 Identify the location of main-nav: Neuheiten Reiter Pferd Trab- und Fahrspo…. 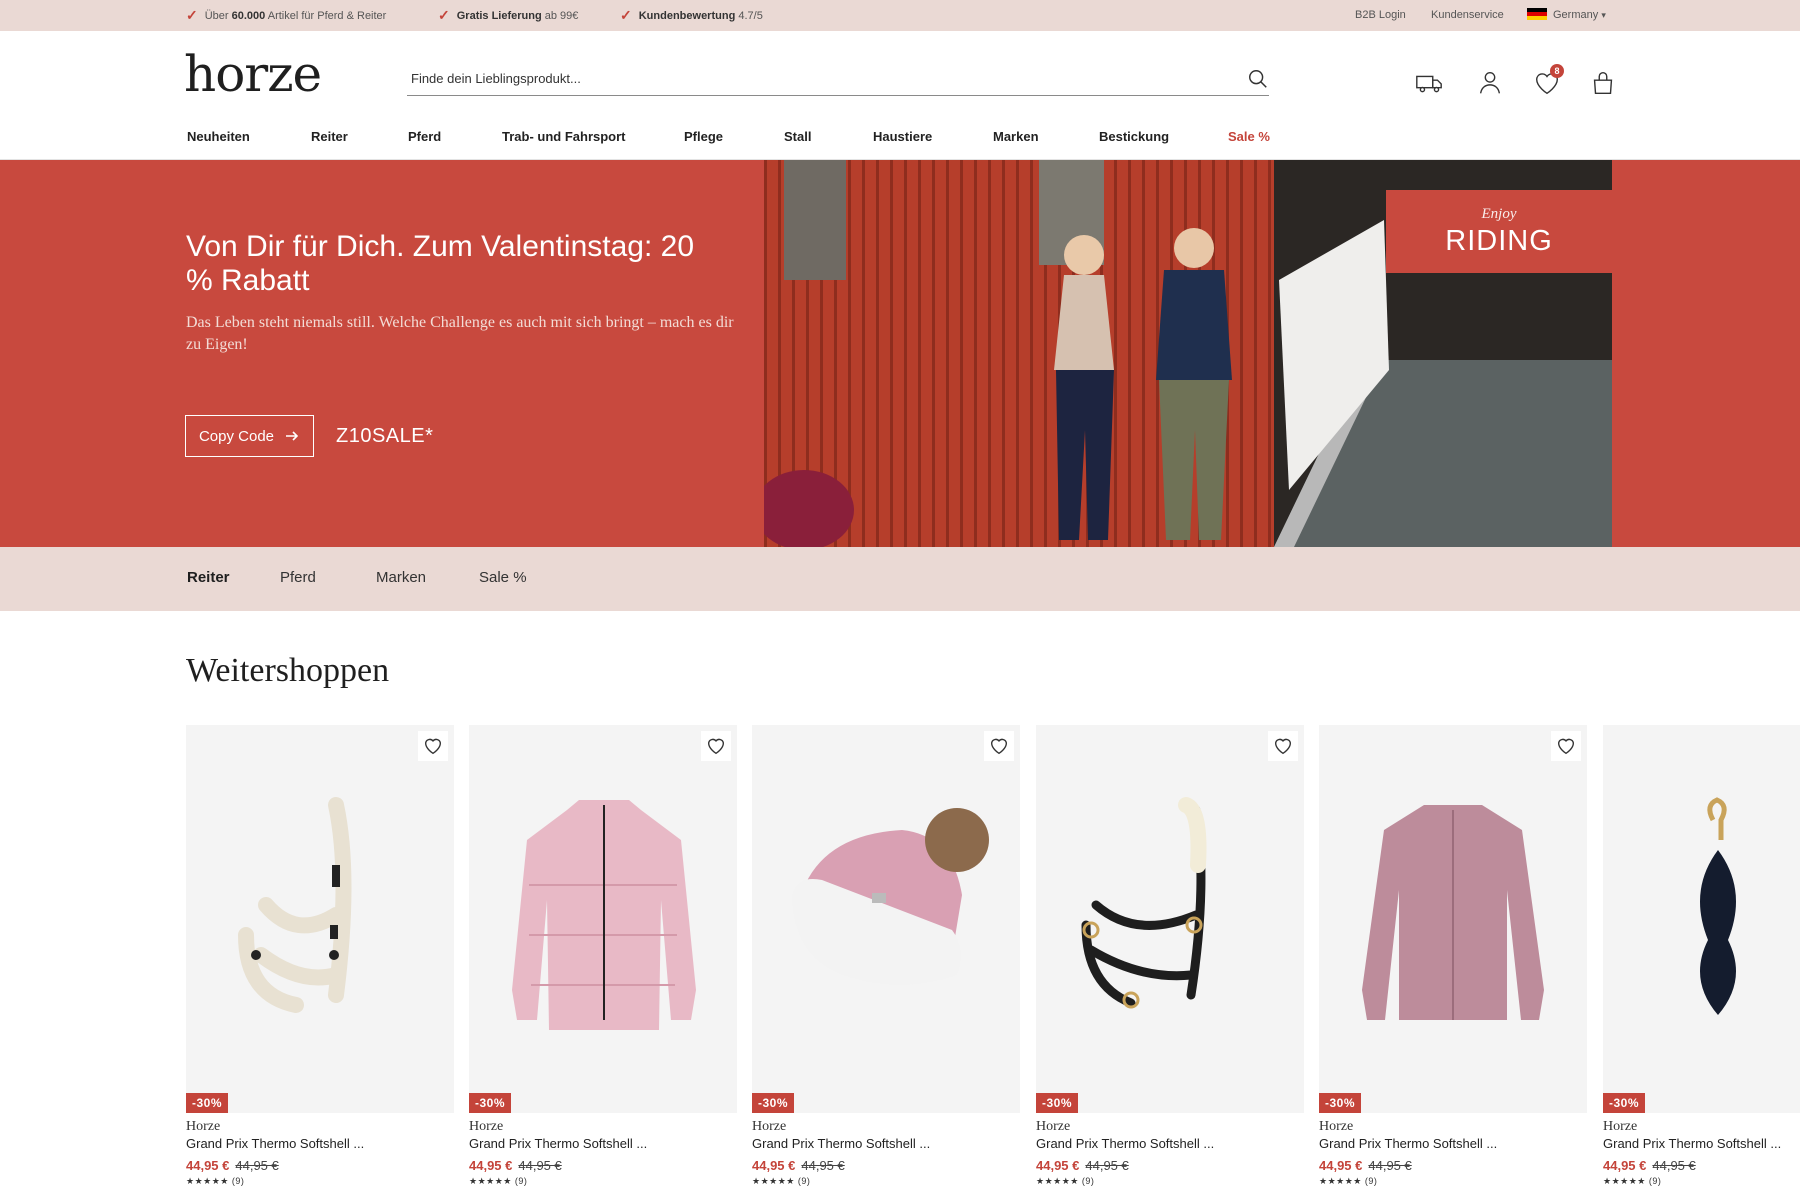
(900, 142).